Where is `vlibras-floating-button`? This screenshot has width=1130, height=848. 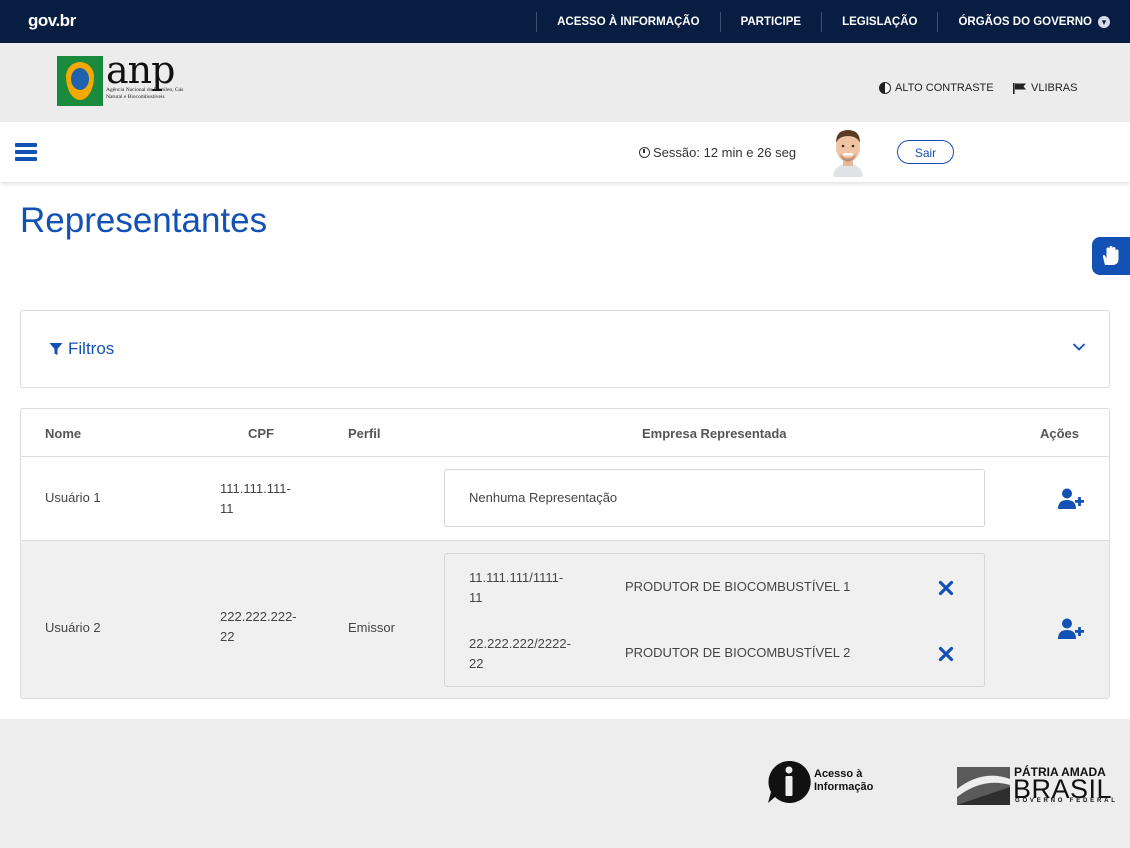
vlibras-floating-button is located at coordinates (1111, 256).